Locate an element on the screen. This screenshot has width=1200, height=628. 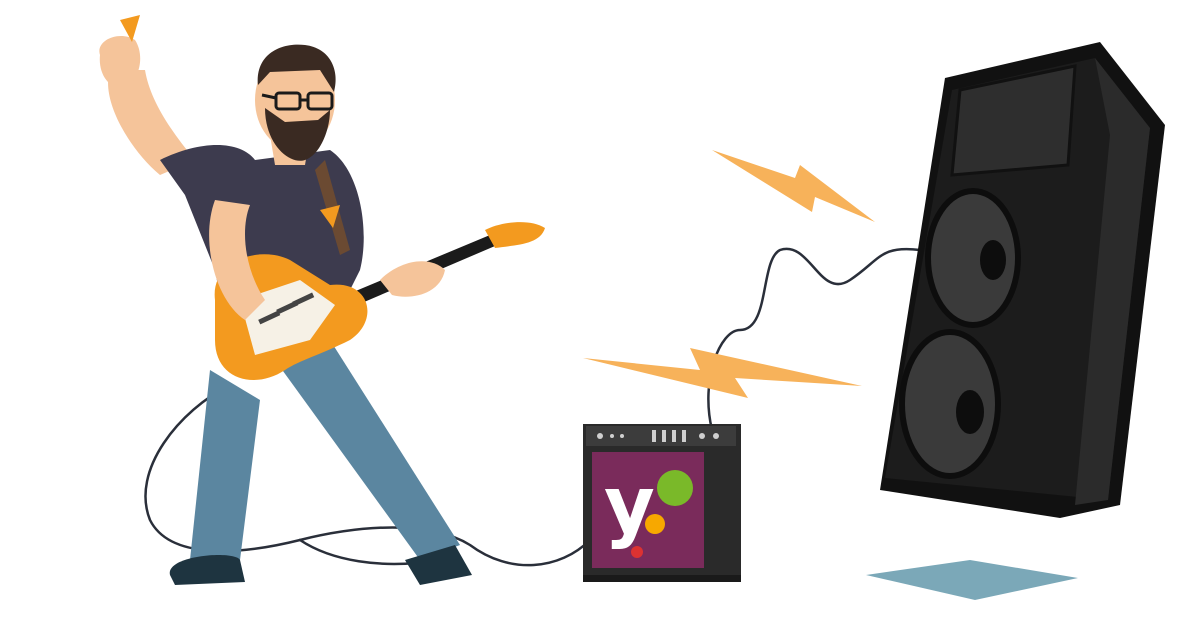
guitar-headstock is located at coordinates (515, 235).